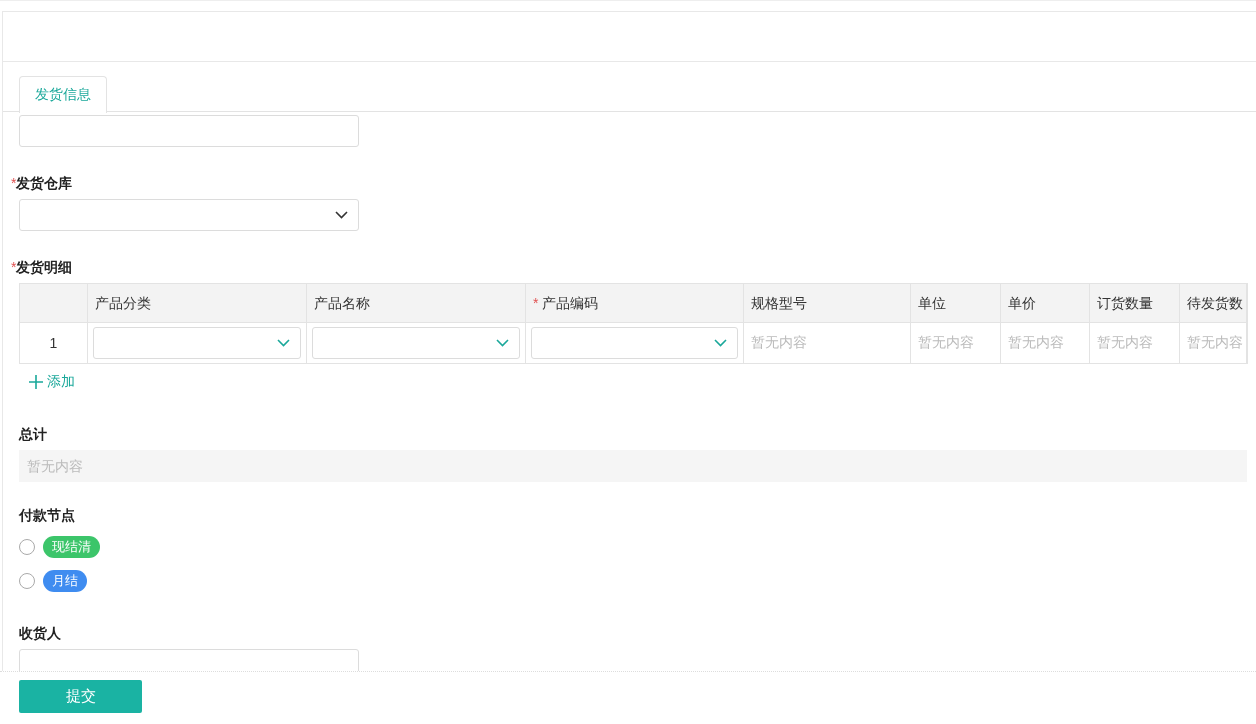 The image size is (1256, 724). What do you see at coordinates (956, 303) in the screenshot?
I see `column-header: 单位` at bounding box center [956, 303].